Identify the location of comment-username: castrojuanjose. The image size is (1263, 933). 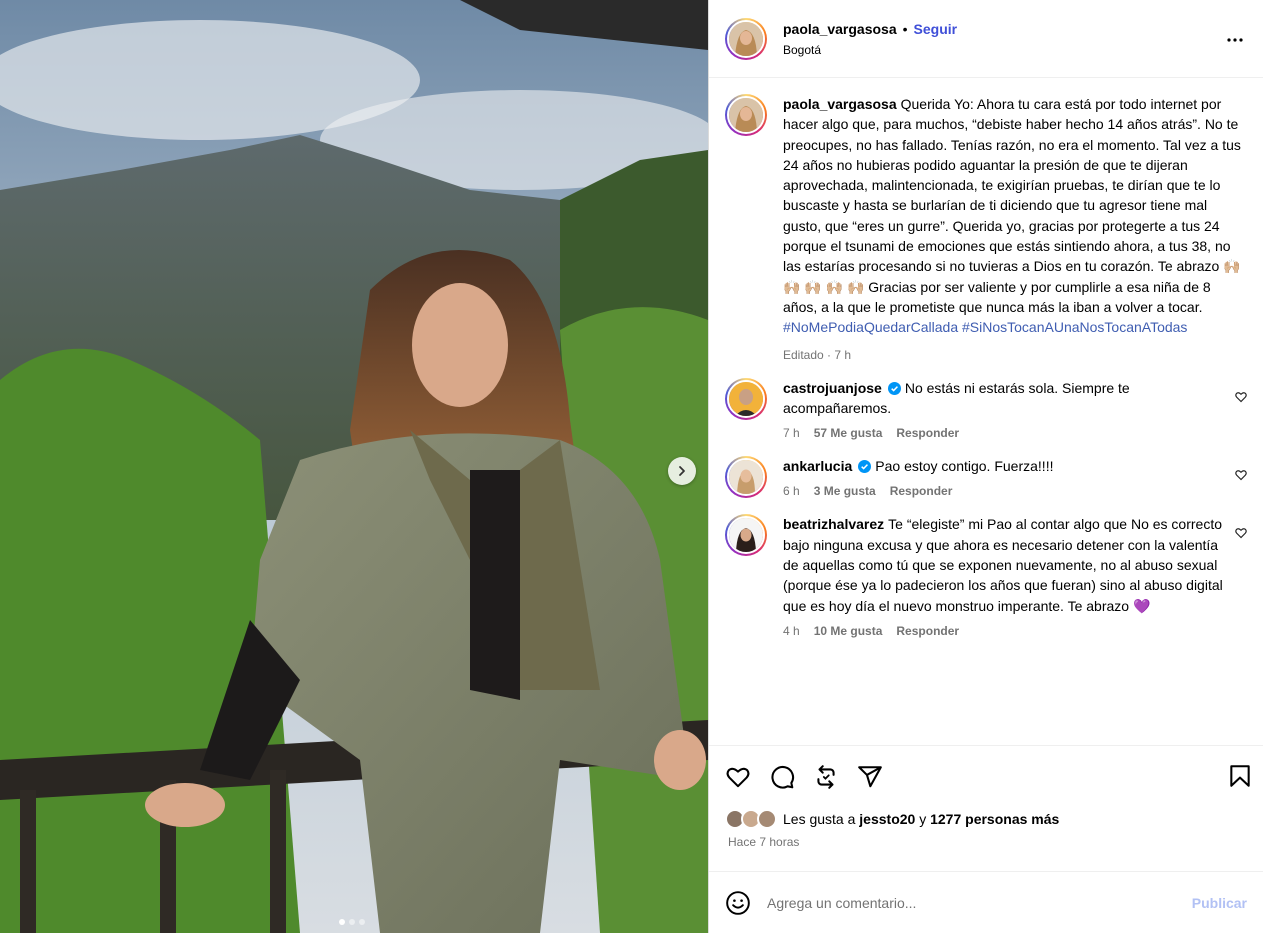
(832, 388).